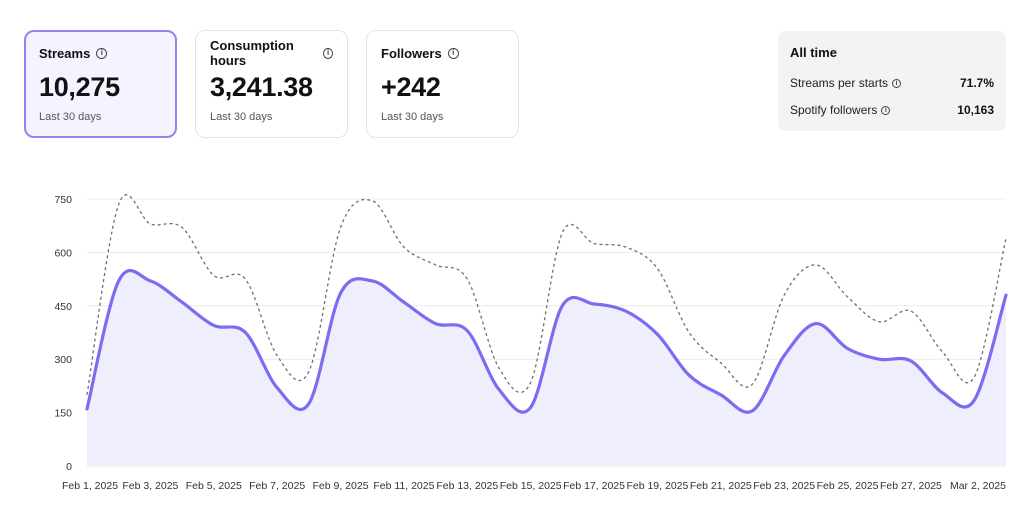 The height and width of the screenshot is (506, 1024). Describe the element at coordinates (911, 486) in the screenshot. I see `x-tick-label: Feb 27, 2025` at that location.